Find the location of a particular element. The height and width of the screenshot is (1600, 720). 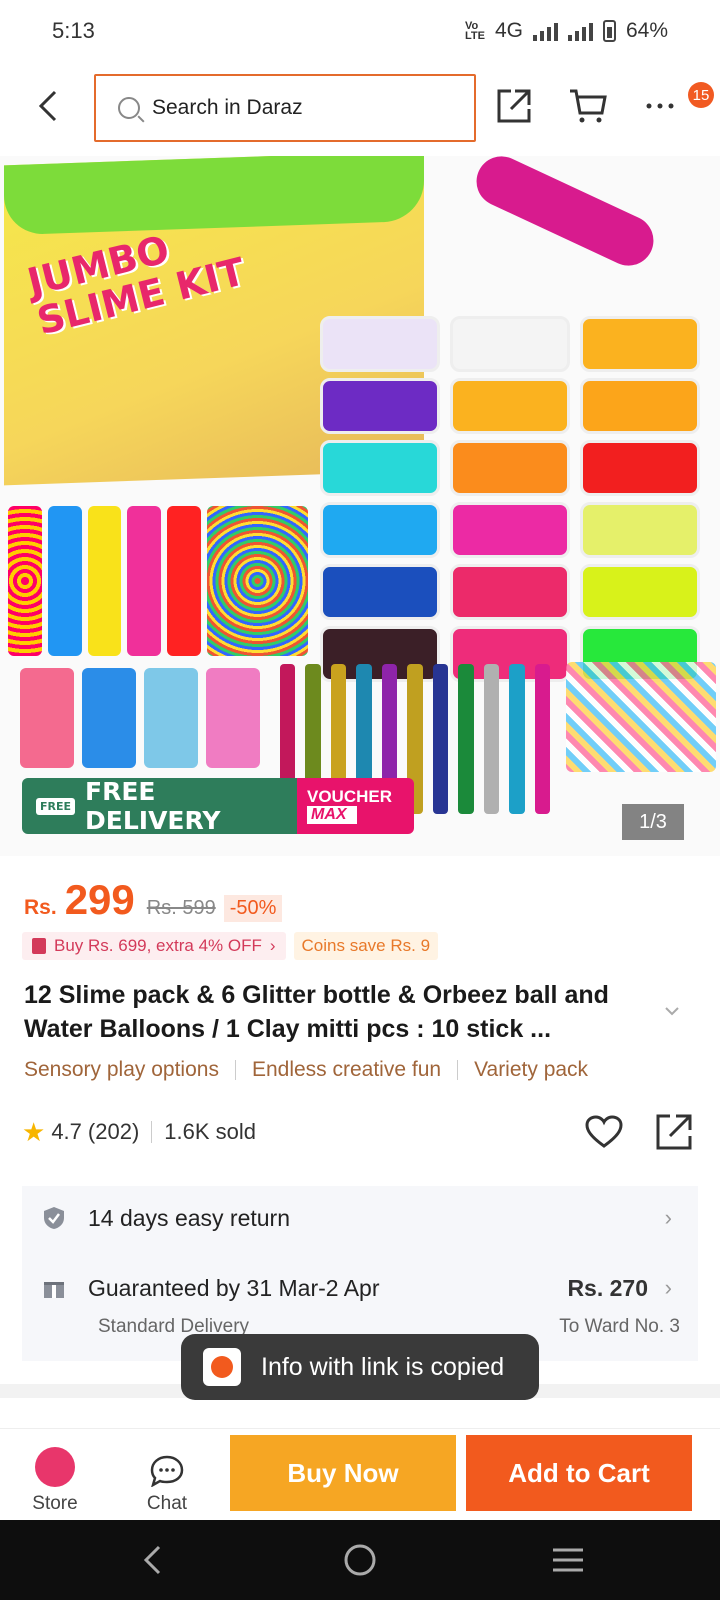

bundle-promo: Buy Rs. 699, extra 4% OFF › is located at coordinates (154, 946).